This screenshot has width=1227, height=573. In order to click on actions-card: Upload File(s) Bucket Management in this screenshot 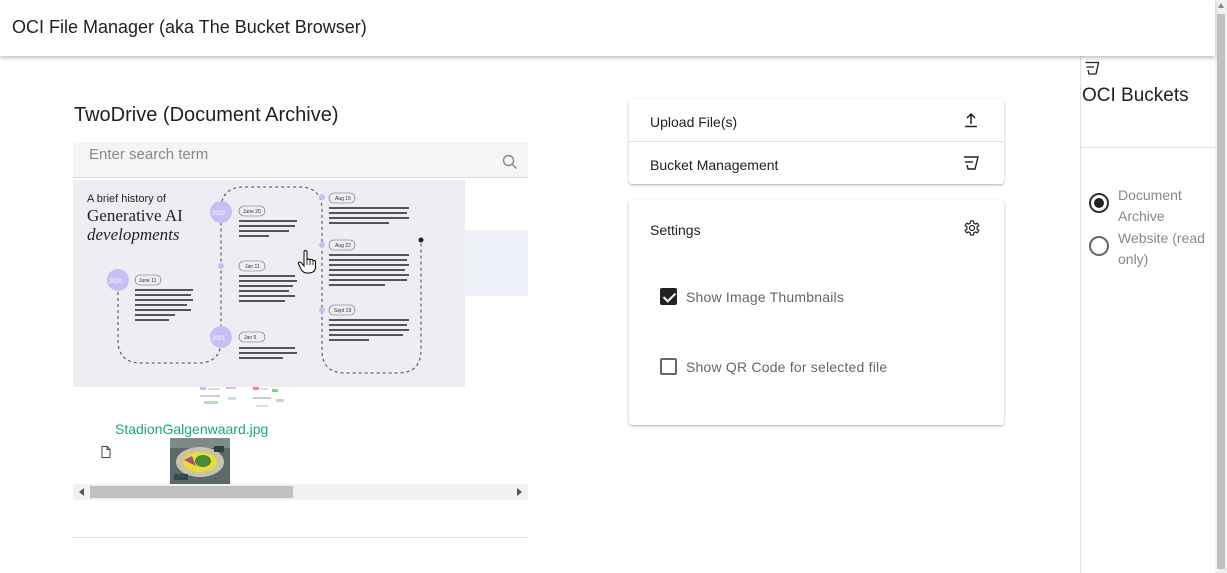, I will do `click(816, 141)`.